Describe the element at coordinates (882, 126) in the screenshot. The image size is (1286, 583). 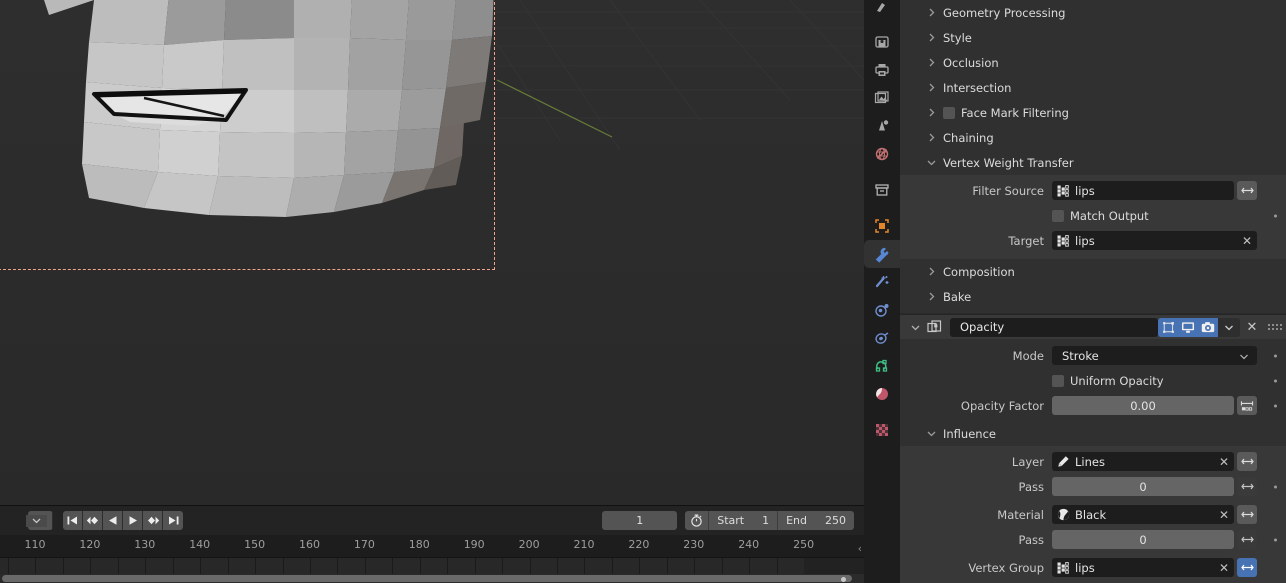
I see `sidebar-item-scene` at that location.